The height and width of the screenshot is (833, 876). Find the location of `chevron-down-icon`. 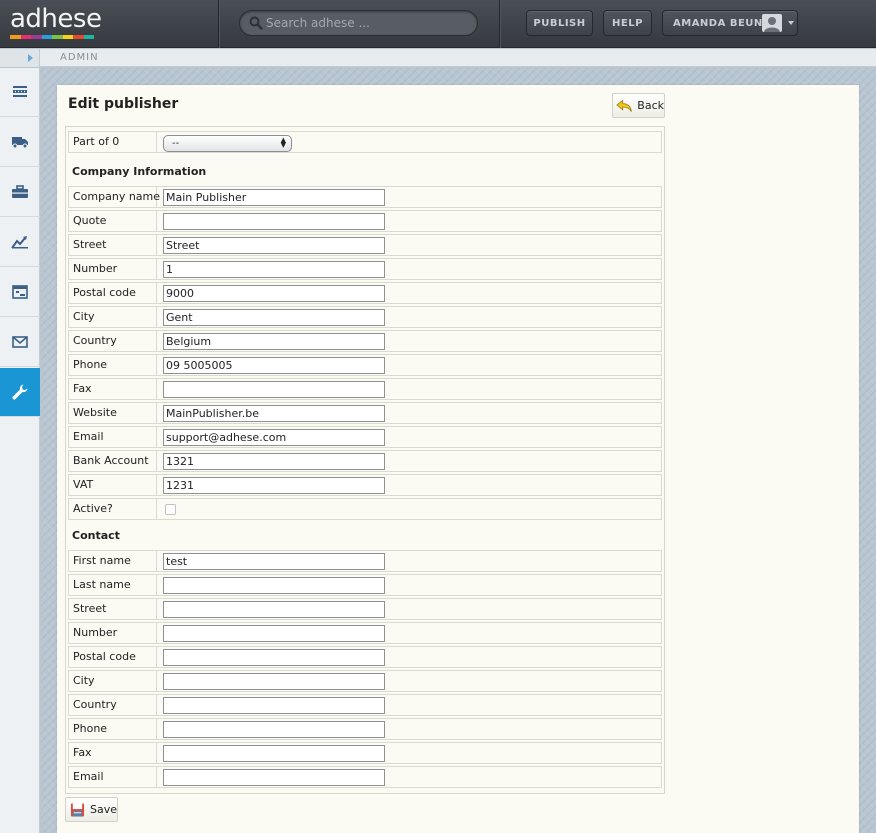

chevron-down-icon is located at coordinates (791, 23).